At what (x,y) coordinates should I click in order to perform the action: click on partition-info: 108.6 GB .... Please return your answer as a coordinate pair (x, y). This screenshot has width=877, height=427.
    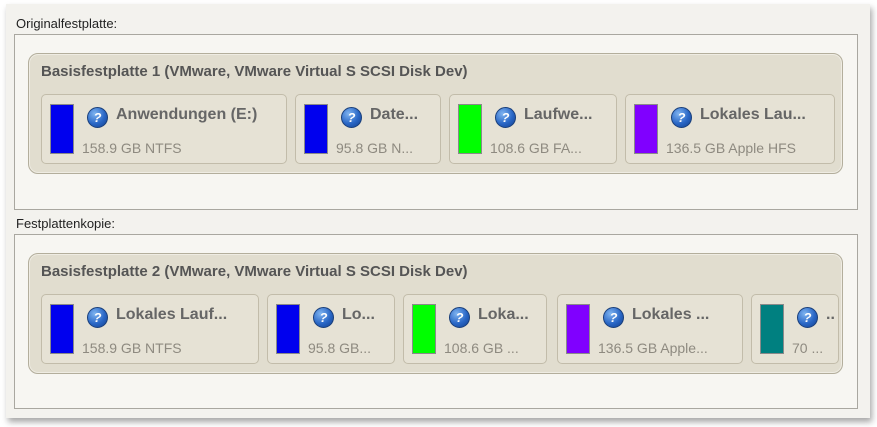
    Looking at the image, I should click on (481, 348).